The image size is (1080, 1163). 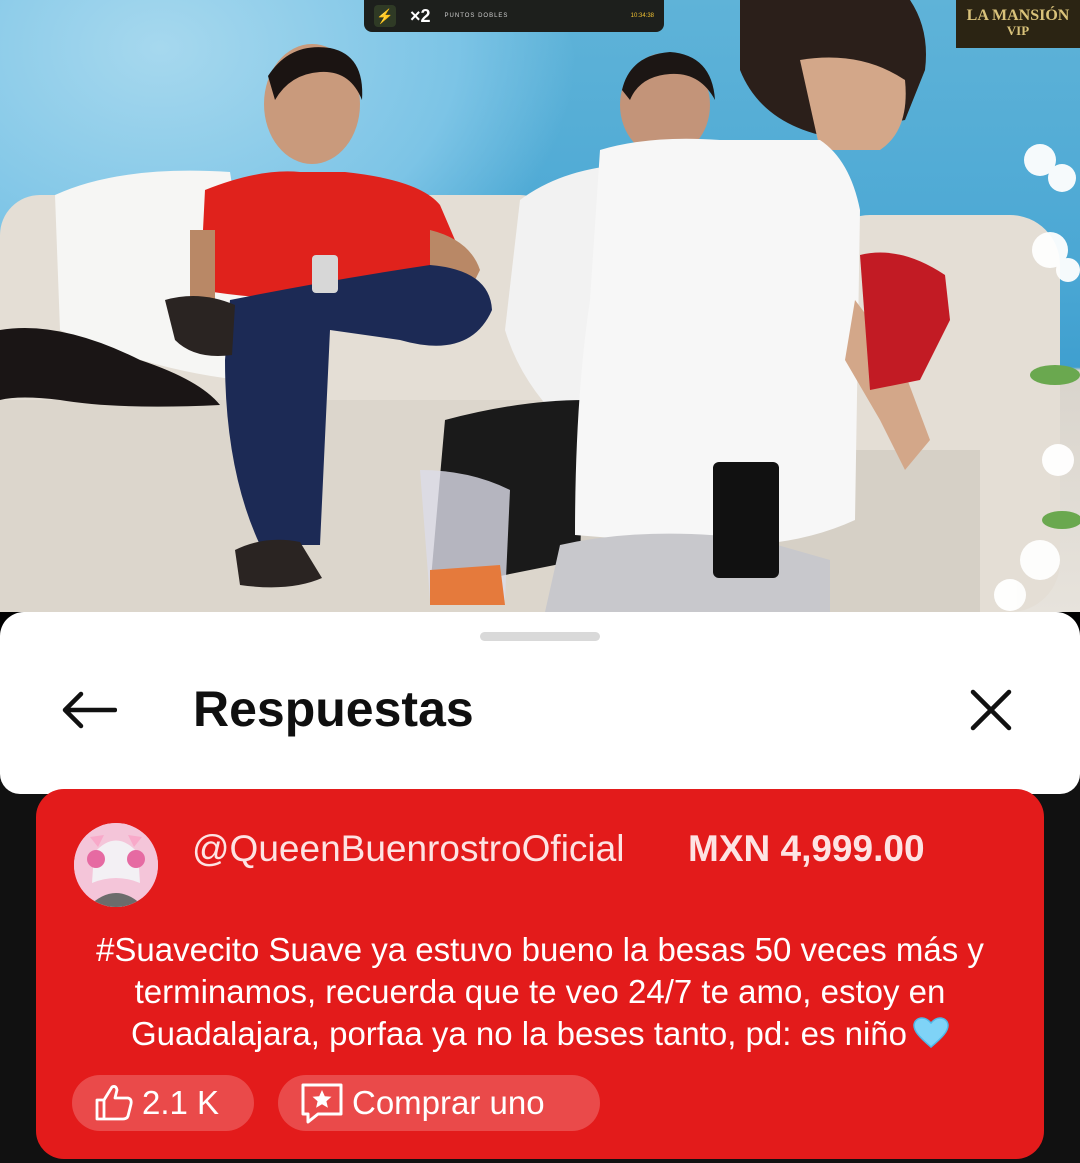 What do you see at coordinates (514, 16) in the screenshot?
I see `score-overlay: ⚡ ×2 PUNTOS DOBLES 10:34:38` at bounding box center [514, 16].